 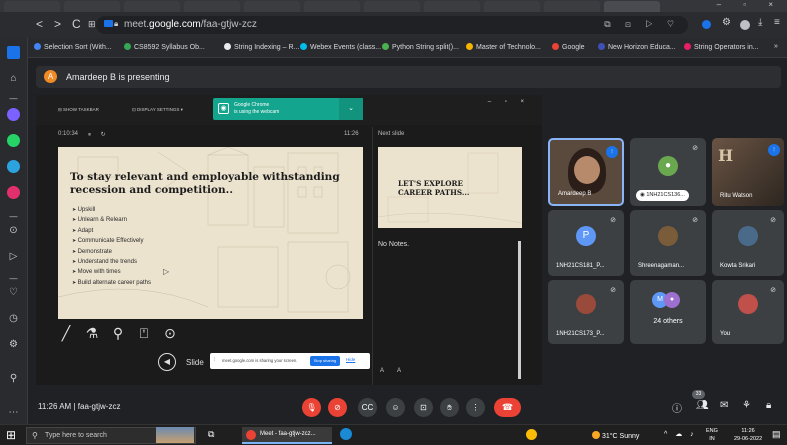 I want to click on omnibox-actions-icon: ⧉ ⊡ ▷ ♡, so click(x=642, y=24).